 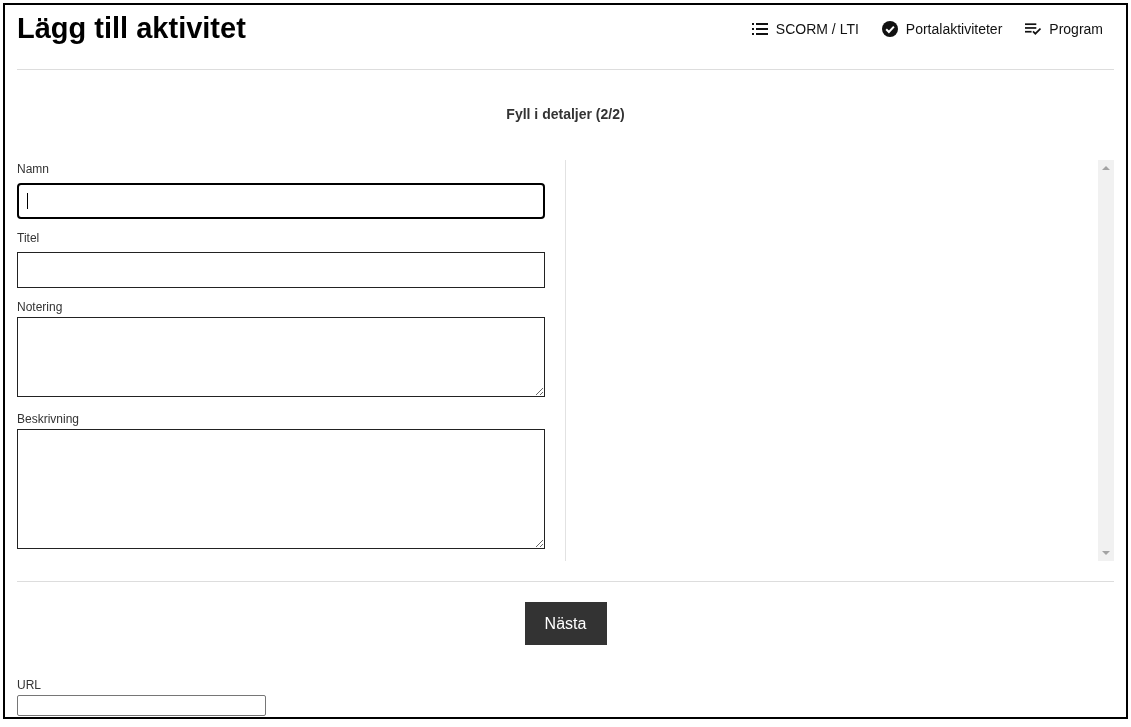 I want to click on field-label: Notering, so click(x=40, y=307).